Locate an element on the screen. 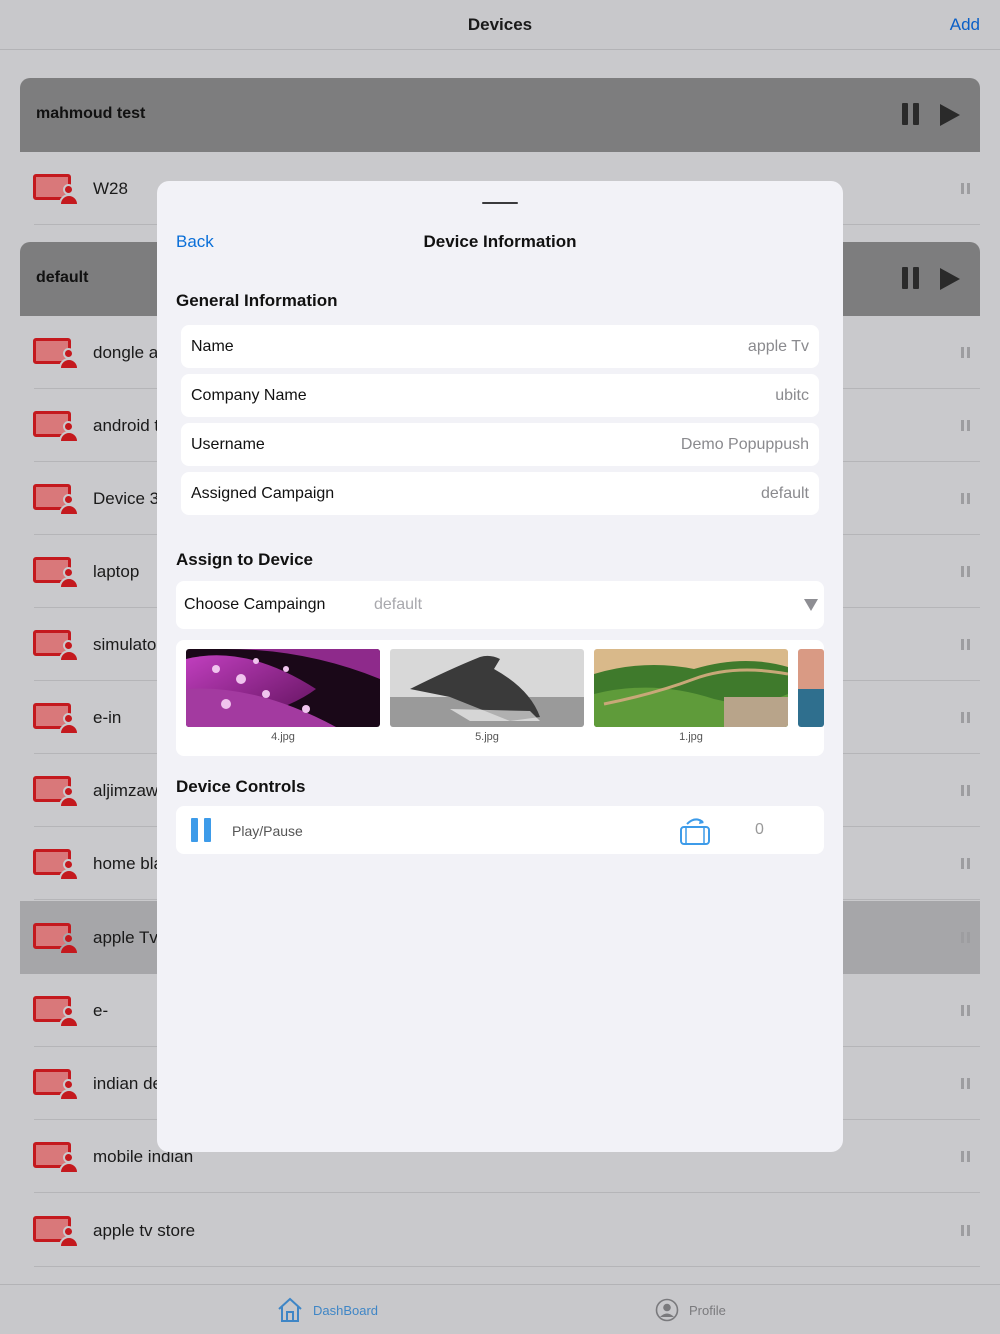  info-row-campaign: Assigned Campaign default is located at coordinates (500, 493).